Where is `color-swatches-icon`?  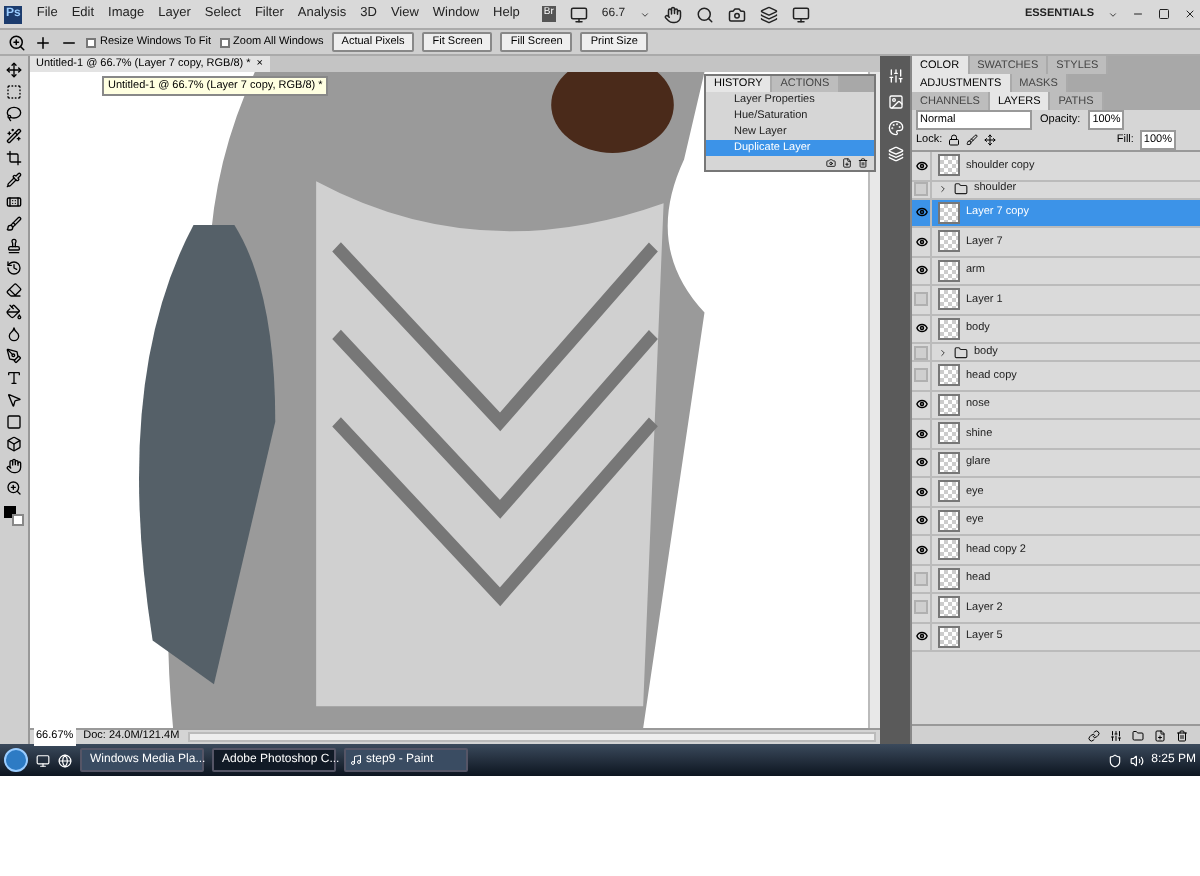
color-swatches-icon is located at coordinates (14, 516).